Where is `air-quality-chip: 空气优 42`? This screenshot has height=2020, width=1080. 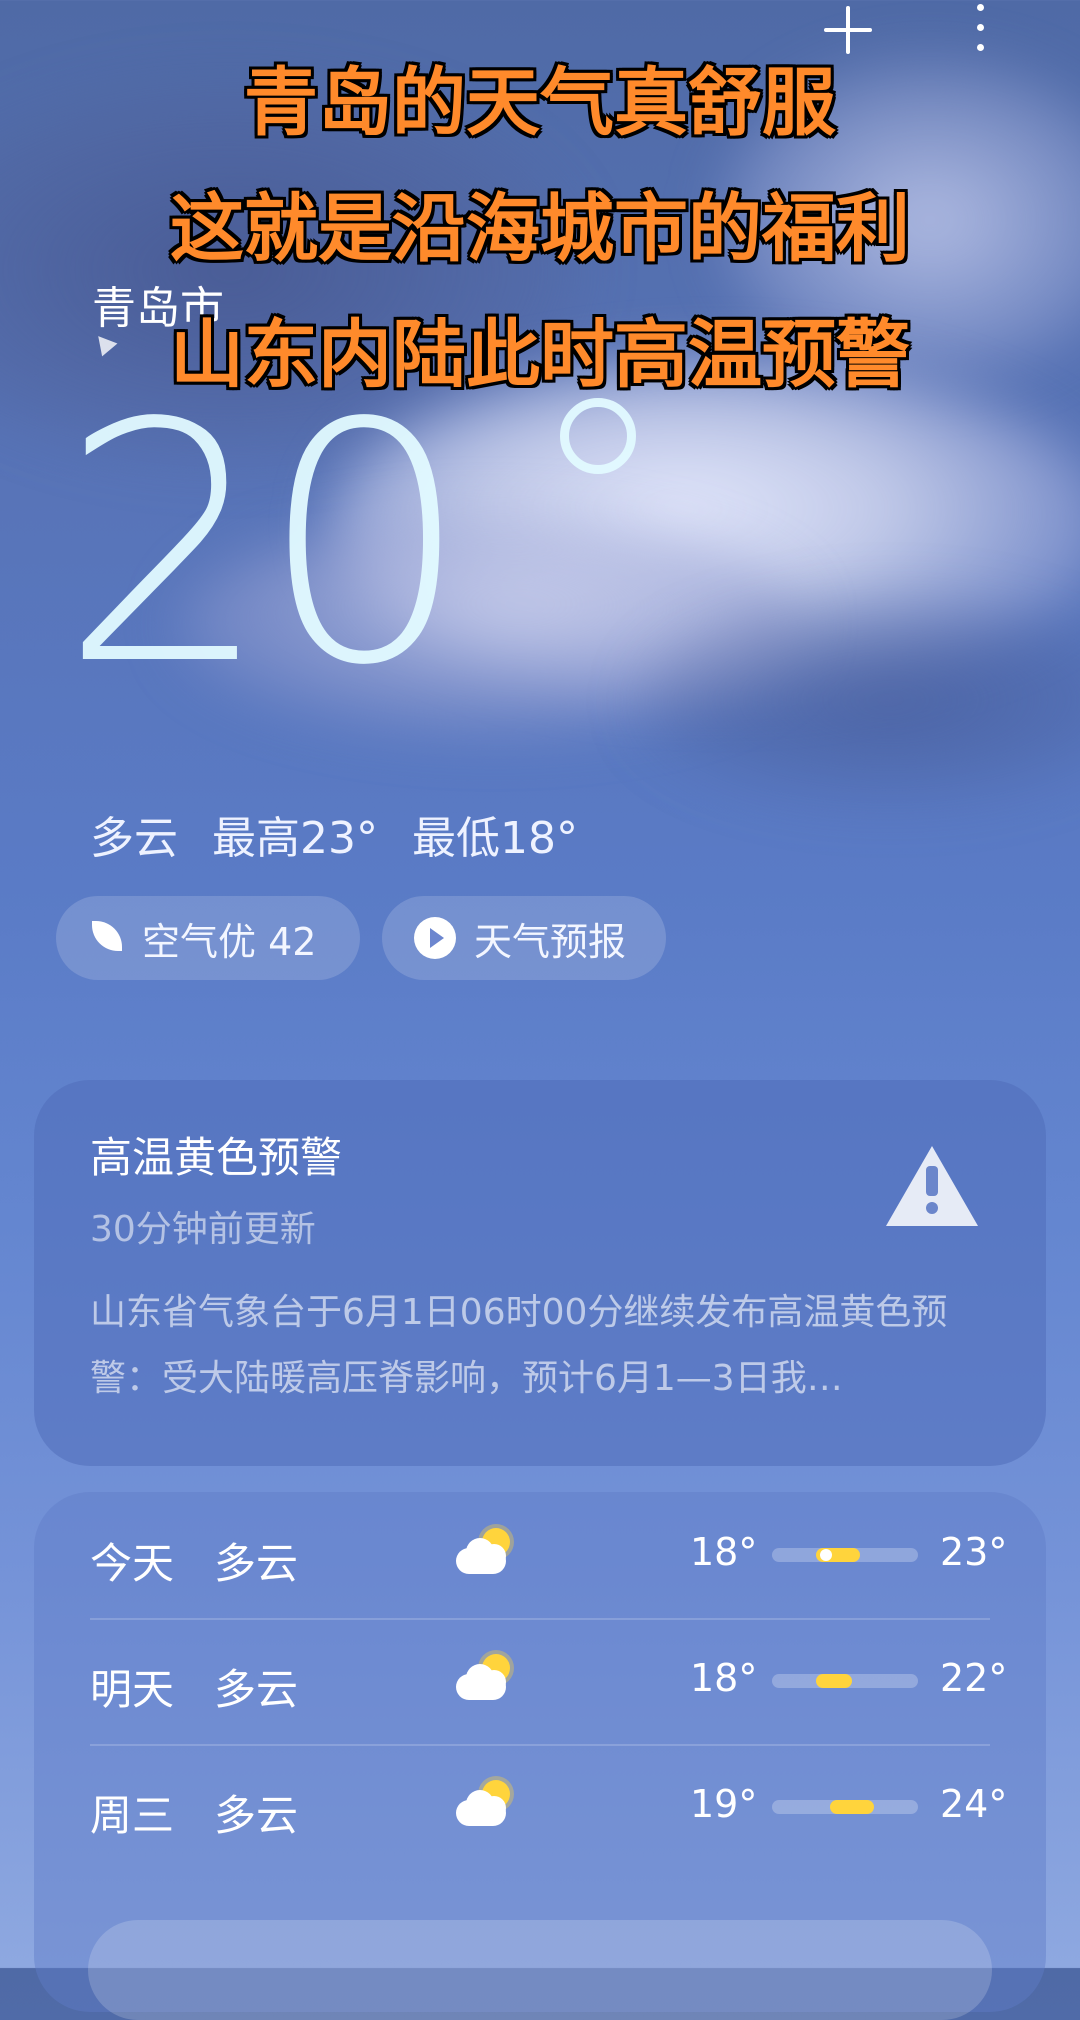
air-quality-chip: 空气优 42 is located at coordinates (208, 938).